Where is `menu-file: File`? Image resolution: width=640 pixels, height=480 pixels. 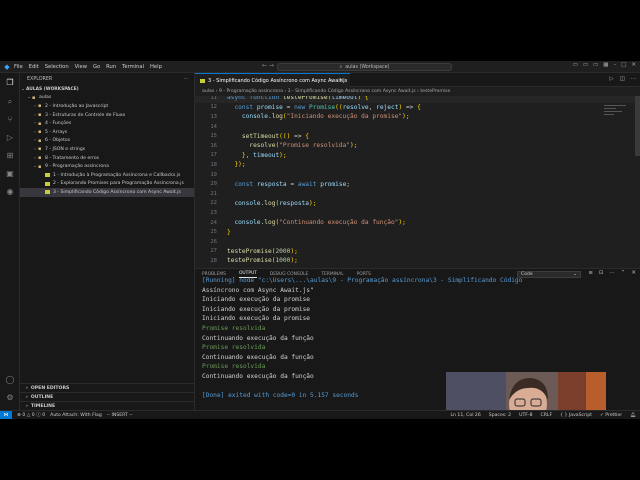 menu-file: File is located at coordinates (18, 67).